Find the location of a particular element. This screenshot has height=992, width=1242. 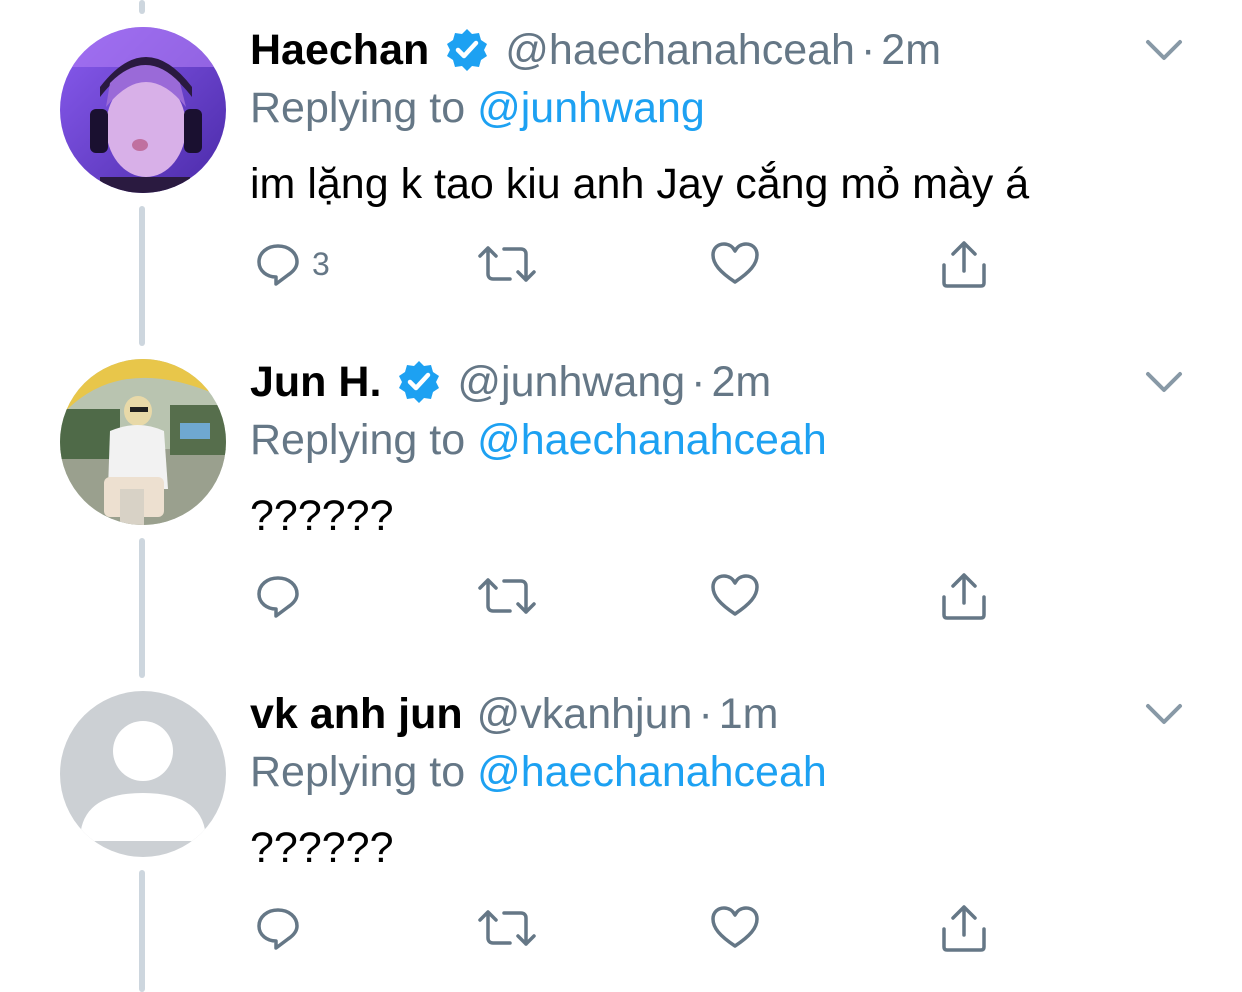

display-name: Jun H. is located at coordinates (315, 382).